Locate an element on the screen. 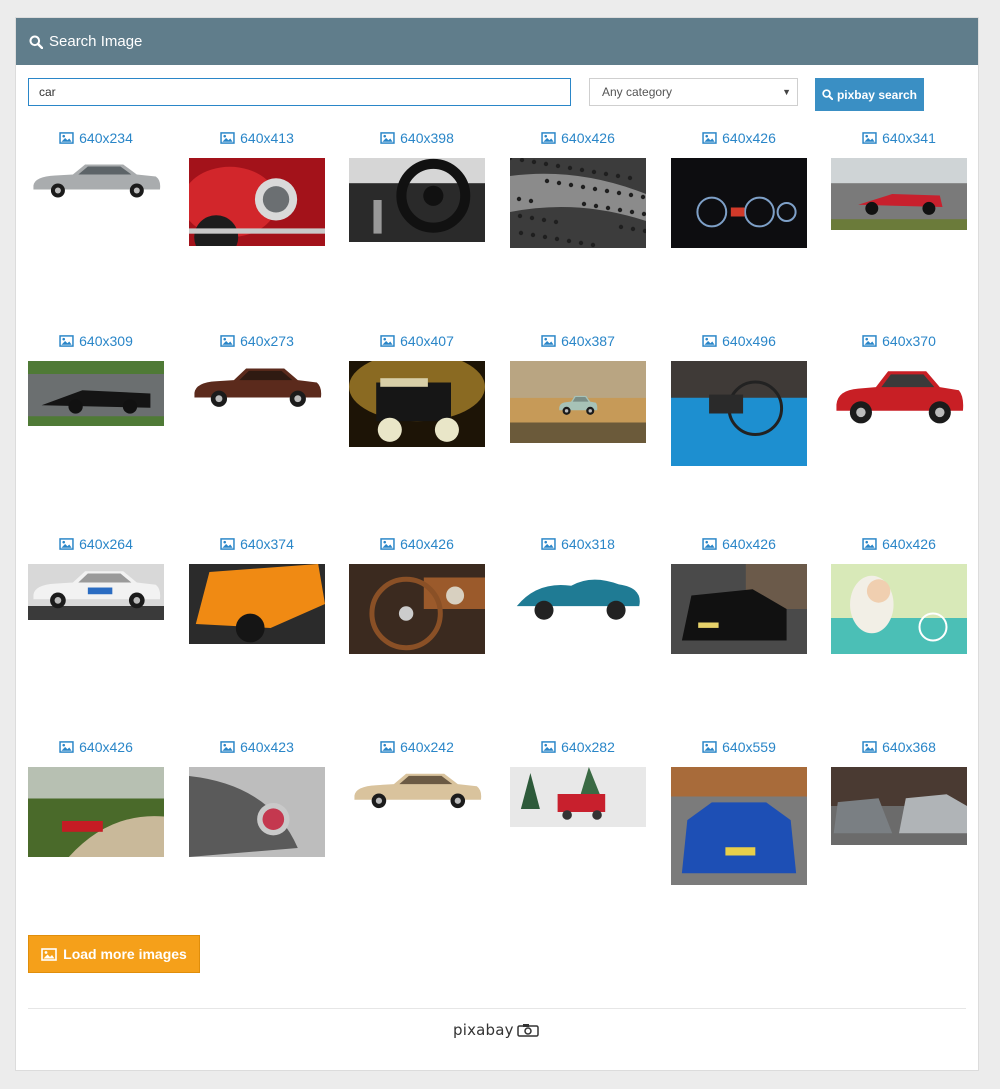  image-size-link: 640x368 is located at coordinates (899, 747).